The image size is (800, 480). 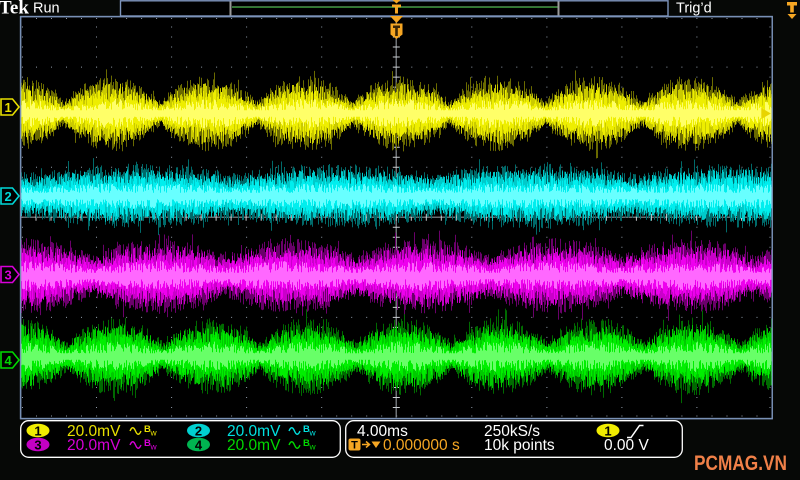 What do you see at coordinates (421, 445) in the screenshot?
I see `svg-text: 0.000000 s` at bounding box center [421, 445].